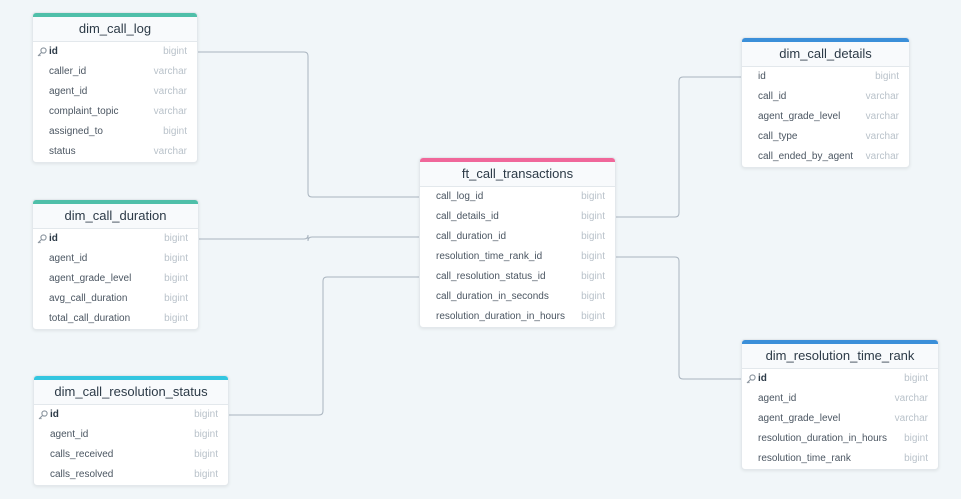 This screenshot has width=961, height=499. I want to click on column-name: call_duration_in_seconds, so click(492, 296).